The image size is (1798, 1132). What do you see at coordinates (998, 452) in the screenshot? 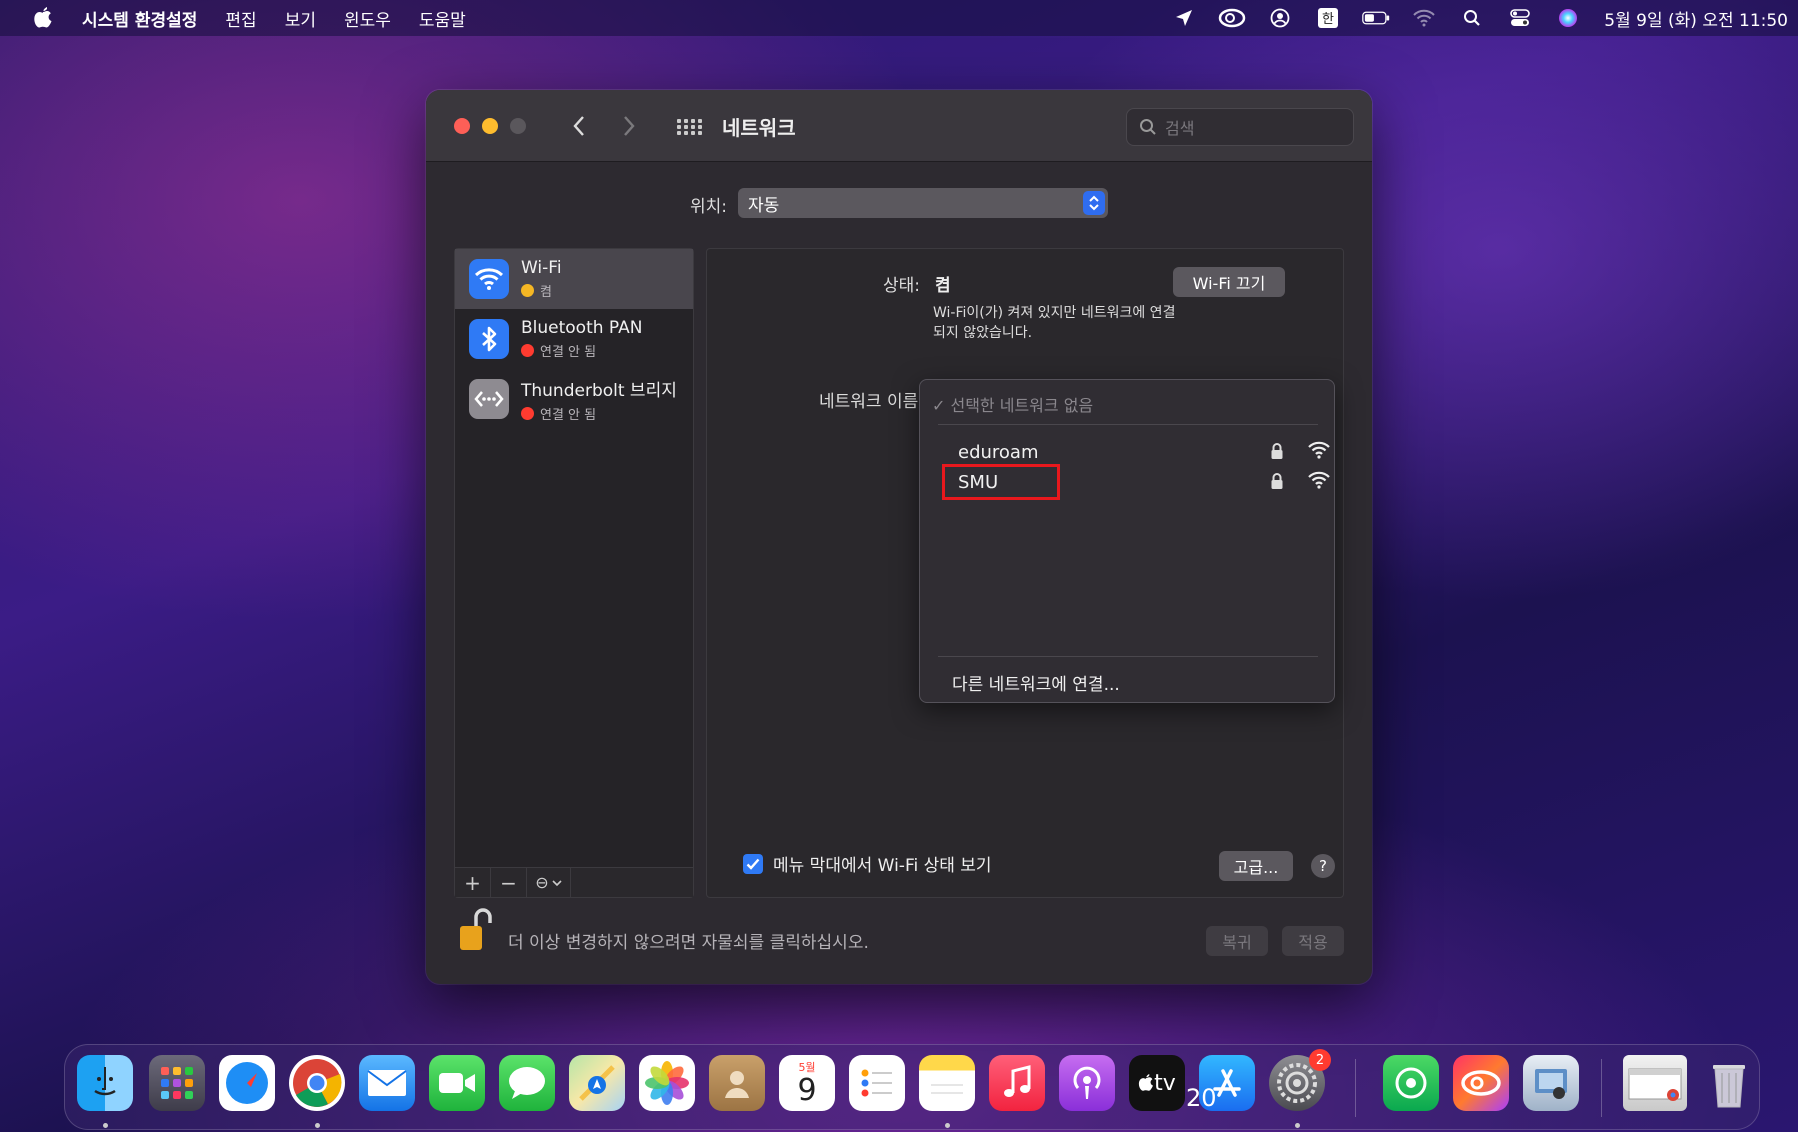
I see `network-name: eduroam` at bounding box center [998, 452].